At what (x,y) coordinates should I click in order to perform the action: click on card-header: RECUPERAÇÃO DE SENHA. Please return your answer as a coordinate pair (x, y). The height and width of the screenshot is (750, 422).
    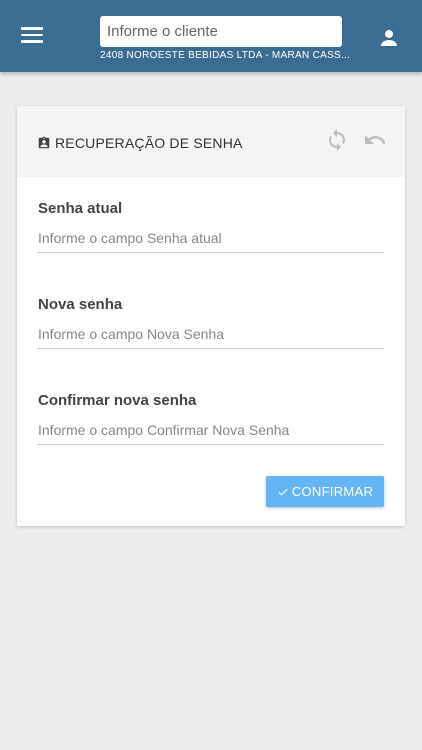
    Looking at the image, I should click on (211, 141).